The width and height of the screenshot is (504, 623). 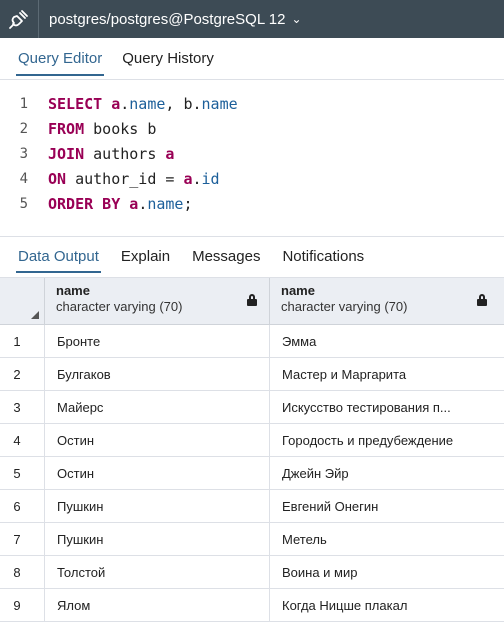 I want to click on editor-tab-bar: Query Editor Query History, so click(x=252, y=59).